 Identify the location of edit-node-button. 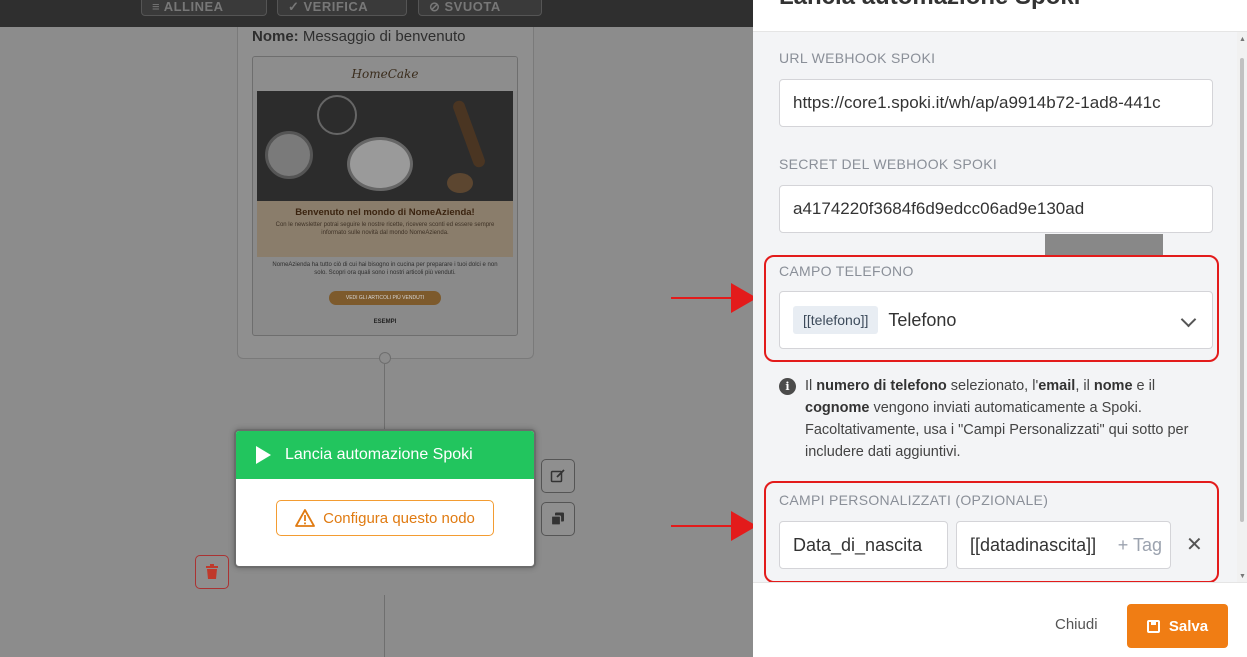
(558, 476).